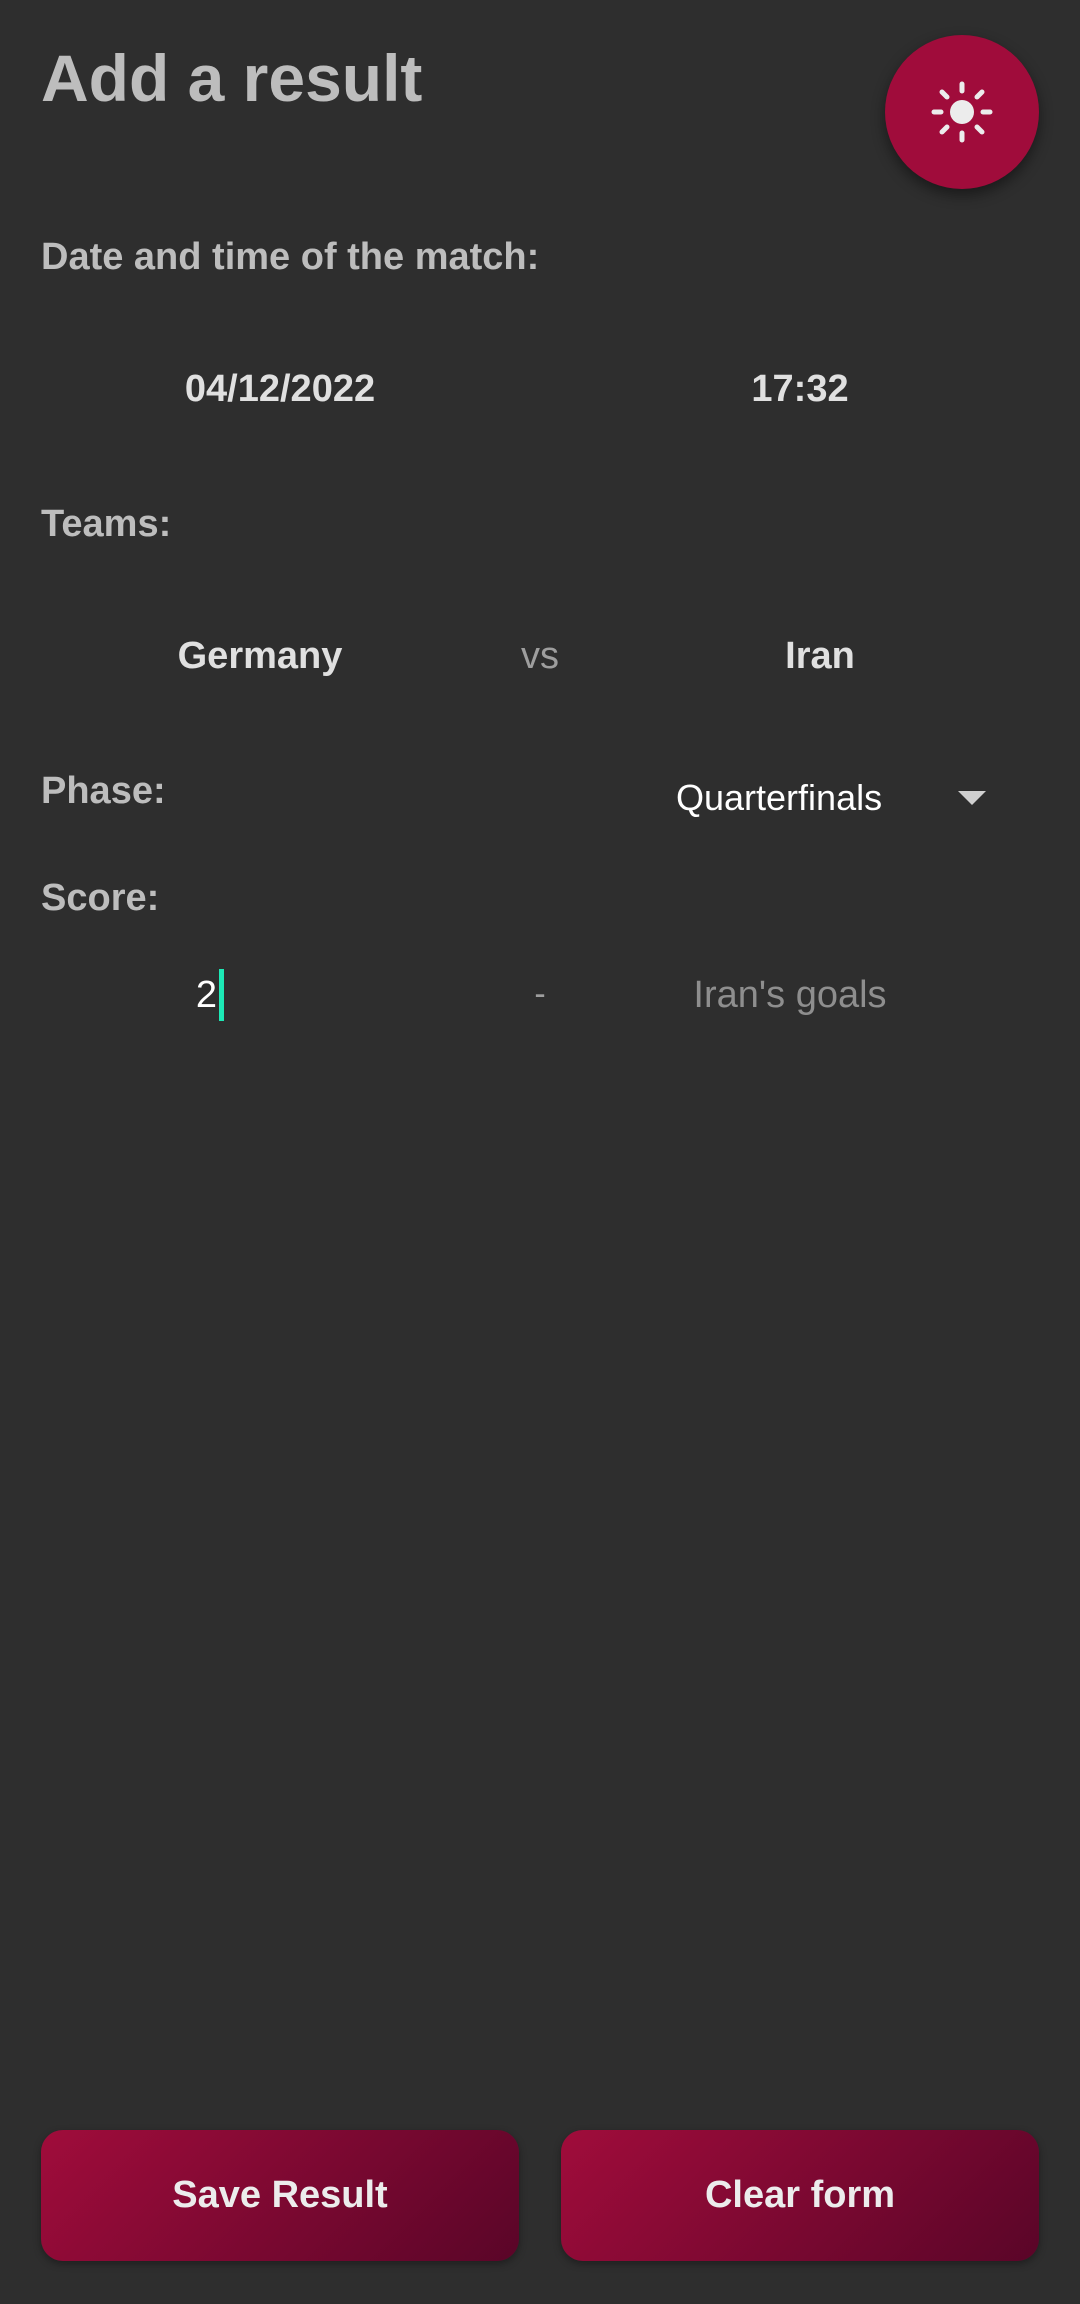 Image resolution: width=1080 pixels, height=2304 pixels. I want to click on date-picker: 04/12/2022, so click(280, 389).